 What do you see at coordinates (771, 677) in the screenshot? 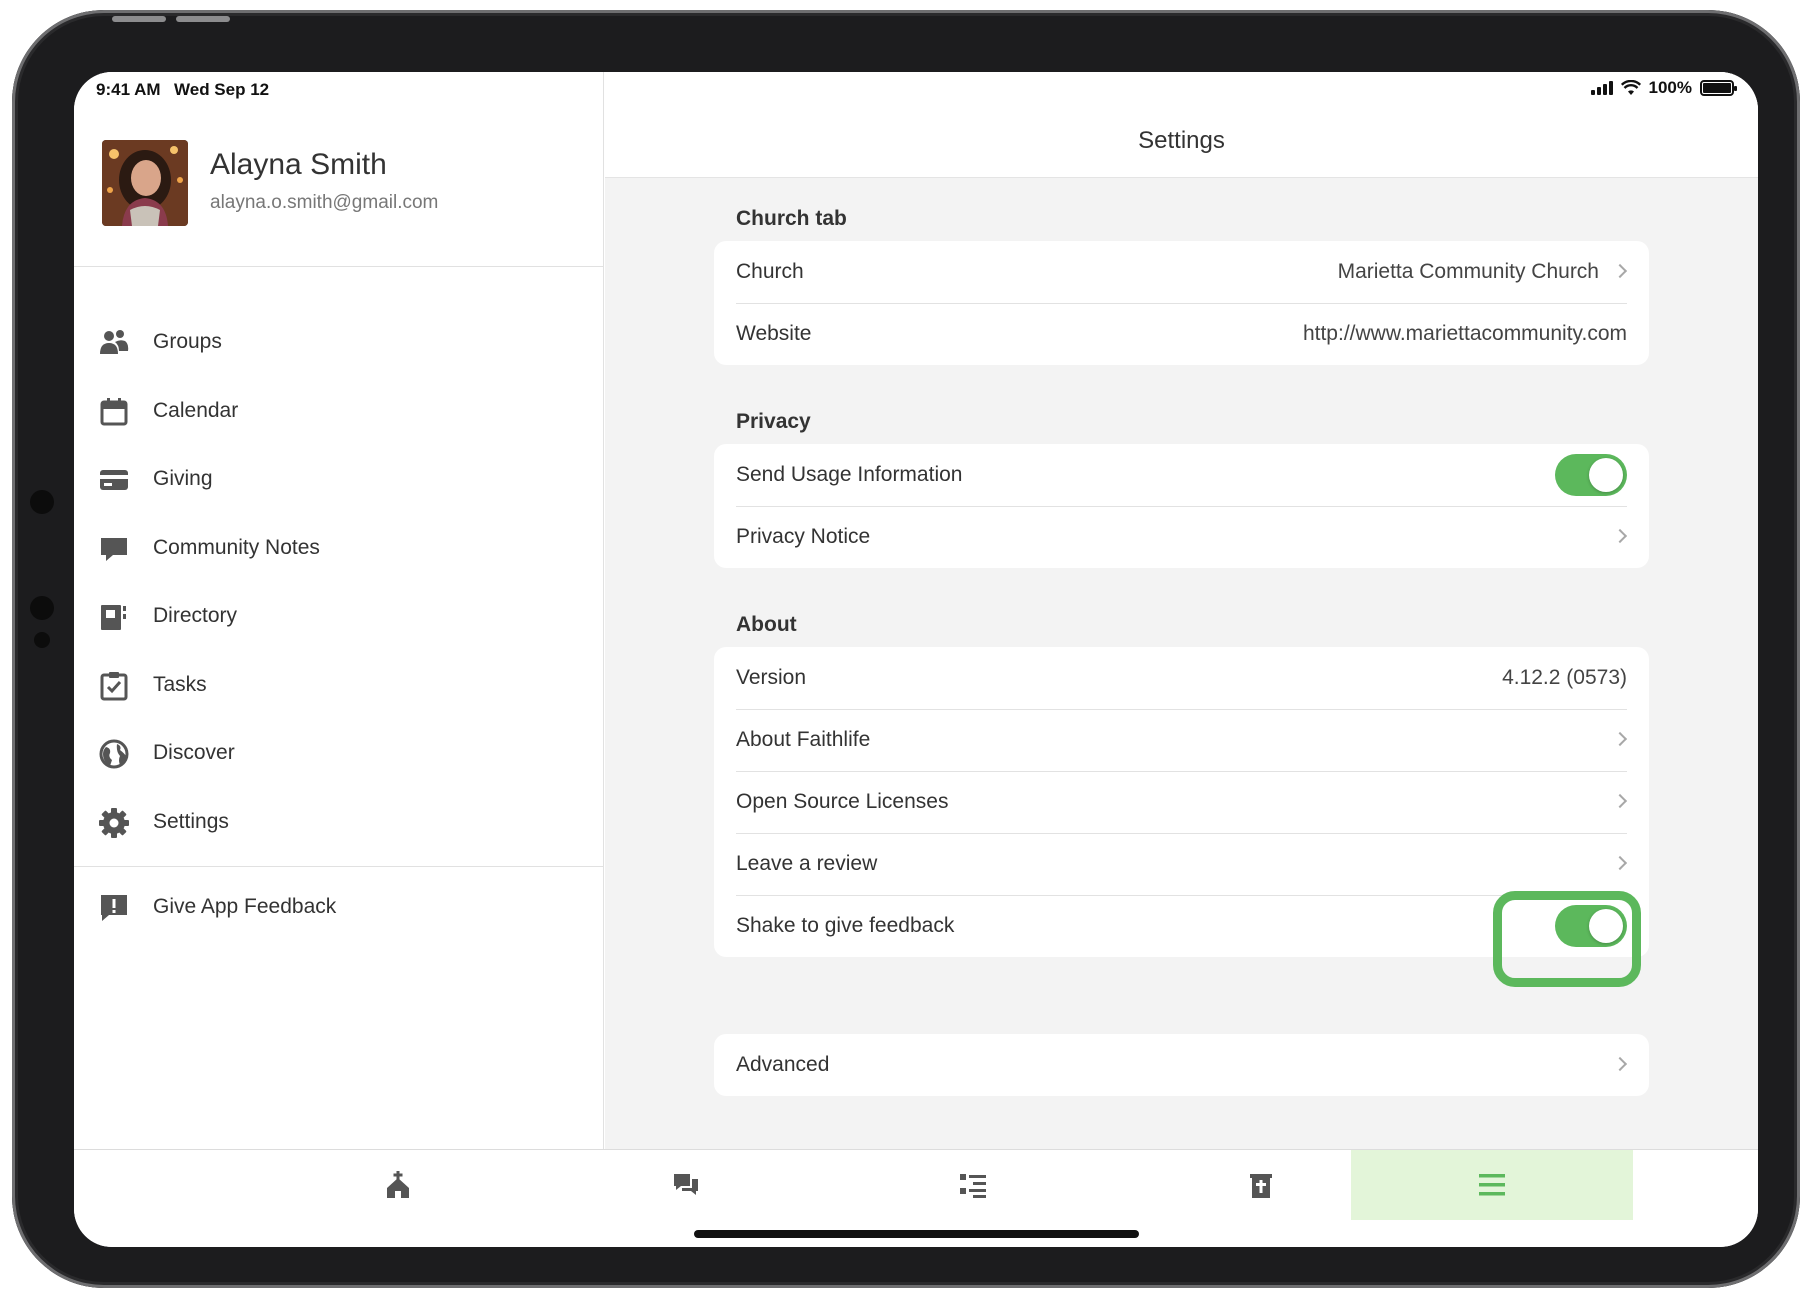
I see `version-label: Version` at bounding box center [771, 677].